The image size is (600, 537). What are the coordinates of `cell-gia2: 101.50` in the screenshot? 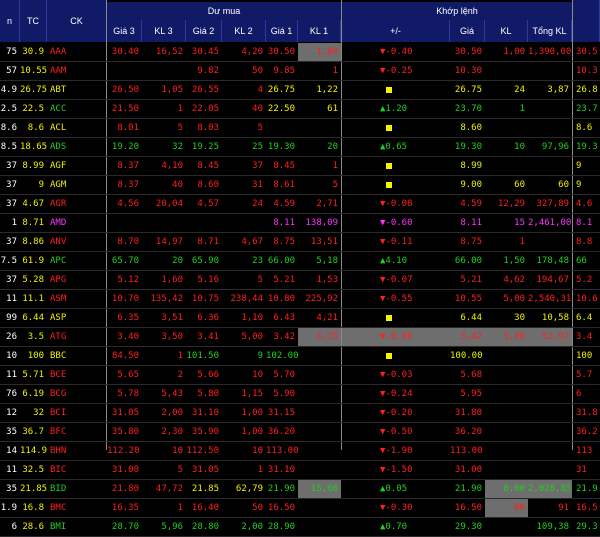 It's located at (202, 356).